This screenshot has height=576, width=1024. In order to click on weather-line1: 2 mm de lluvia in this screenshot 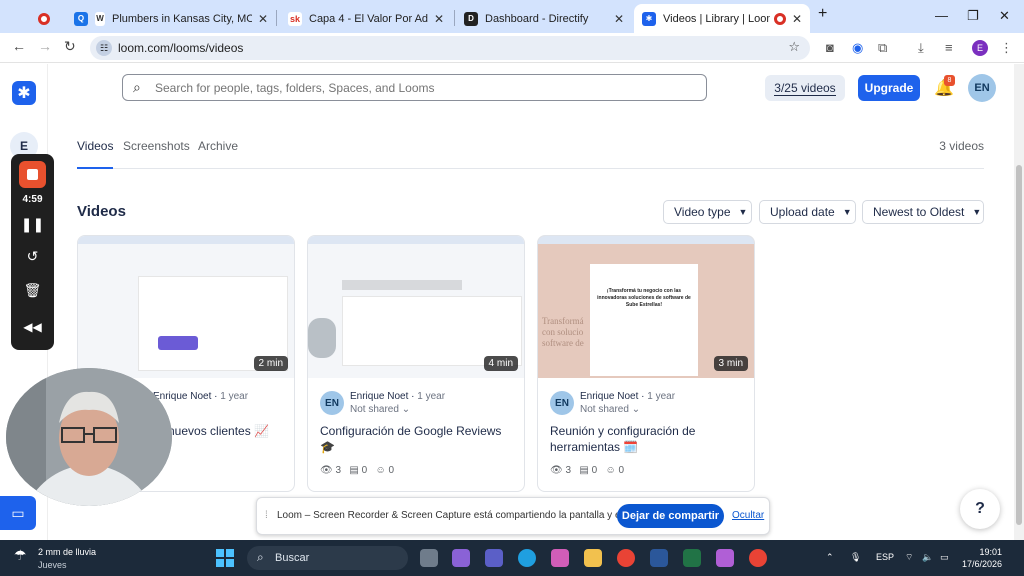, I will do `click(67, 552)`.